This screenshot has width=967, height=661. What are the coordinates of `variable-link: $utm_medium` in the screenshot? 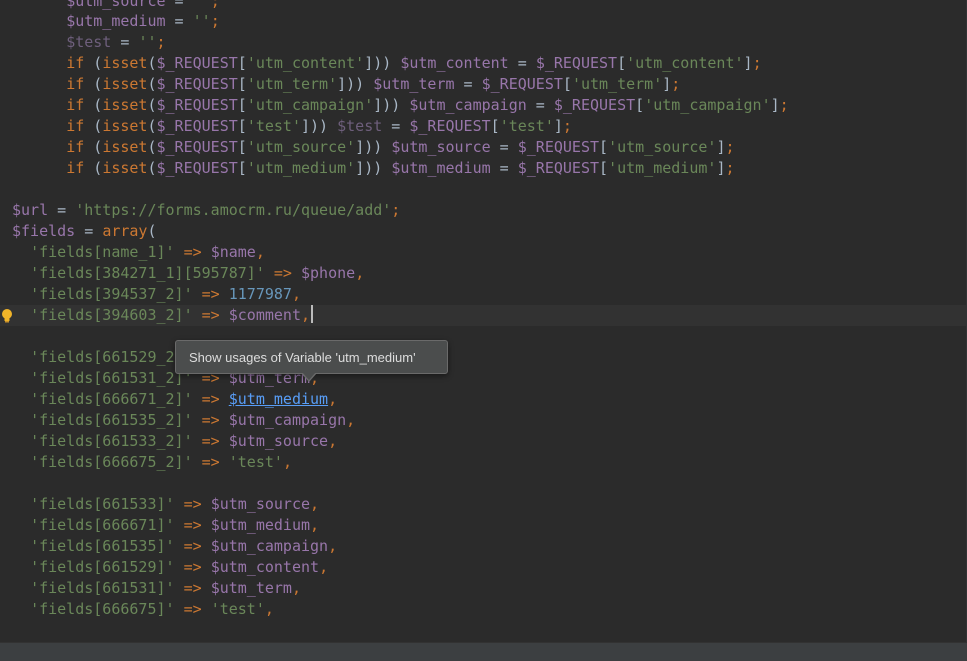 It's located at (278, 399).